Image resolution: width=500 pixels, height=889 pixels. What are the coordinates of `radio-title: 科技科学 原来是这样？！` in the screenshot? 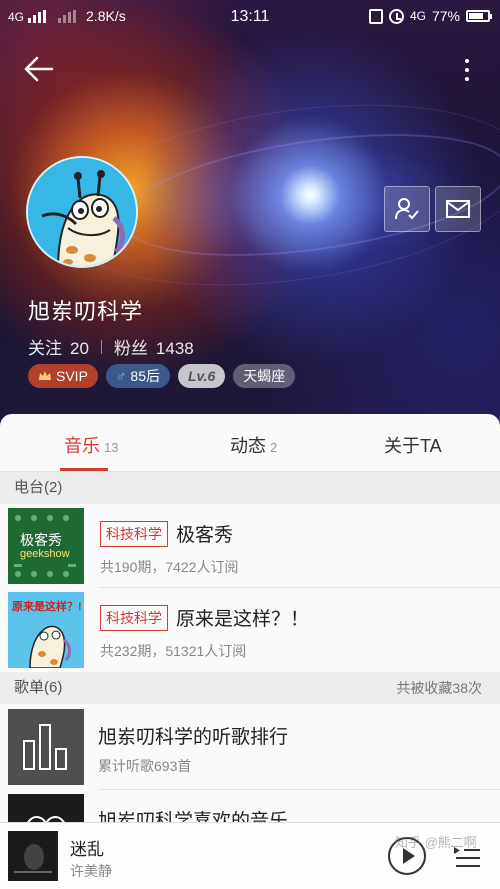 It's located at (204, 617).